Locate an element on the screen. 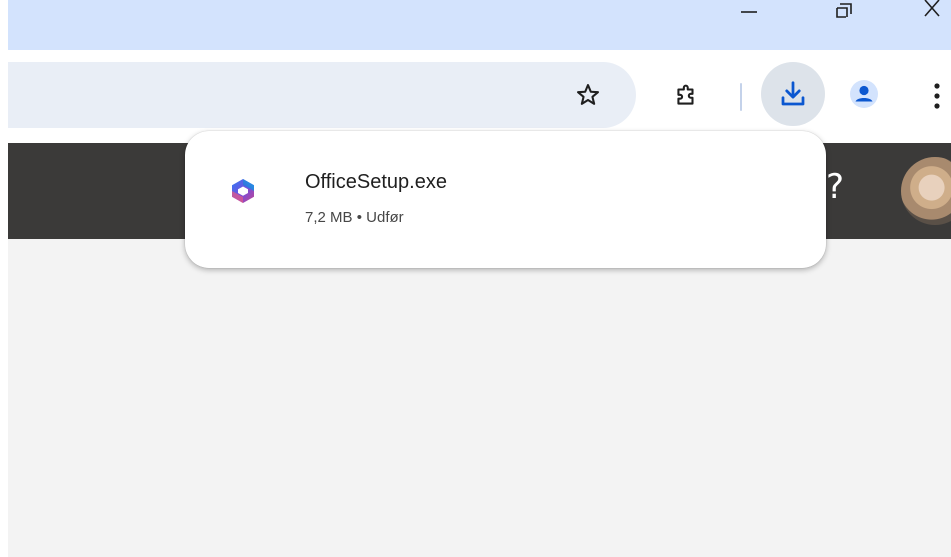  browser-menu-button is located at coordinates (936, 96).